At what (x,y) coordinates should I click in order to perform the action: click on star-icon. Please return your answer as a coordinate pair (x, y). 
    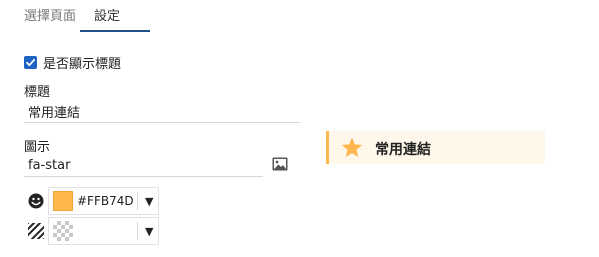
    Looking at the image, I should click on (352, 147).